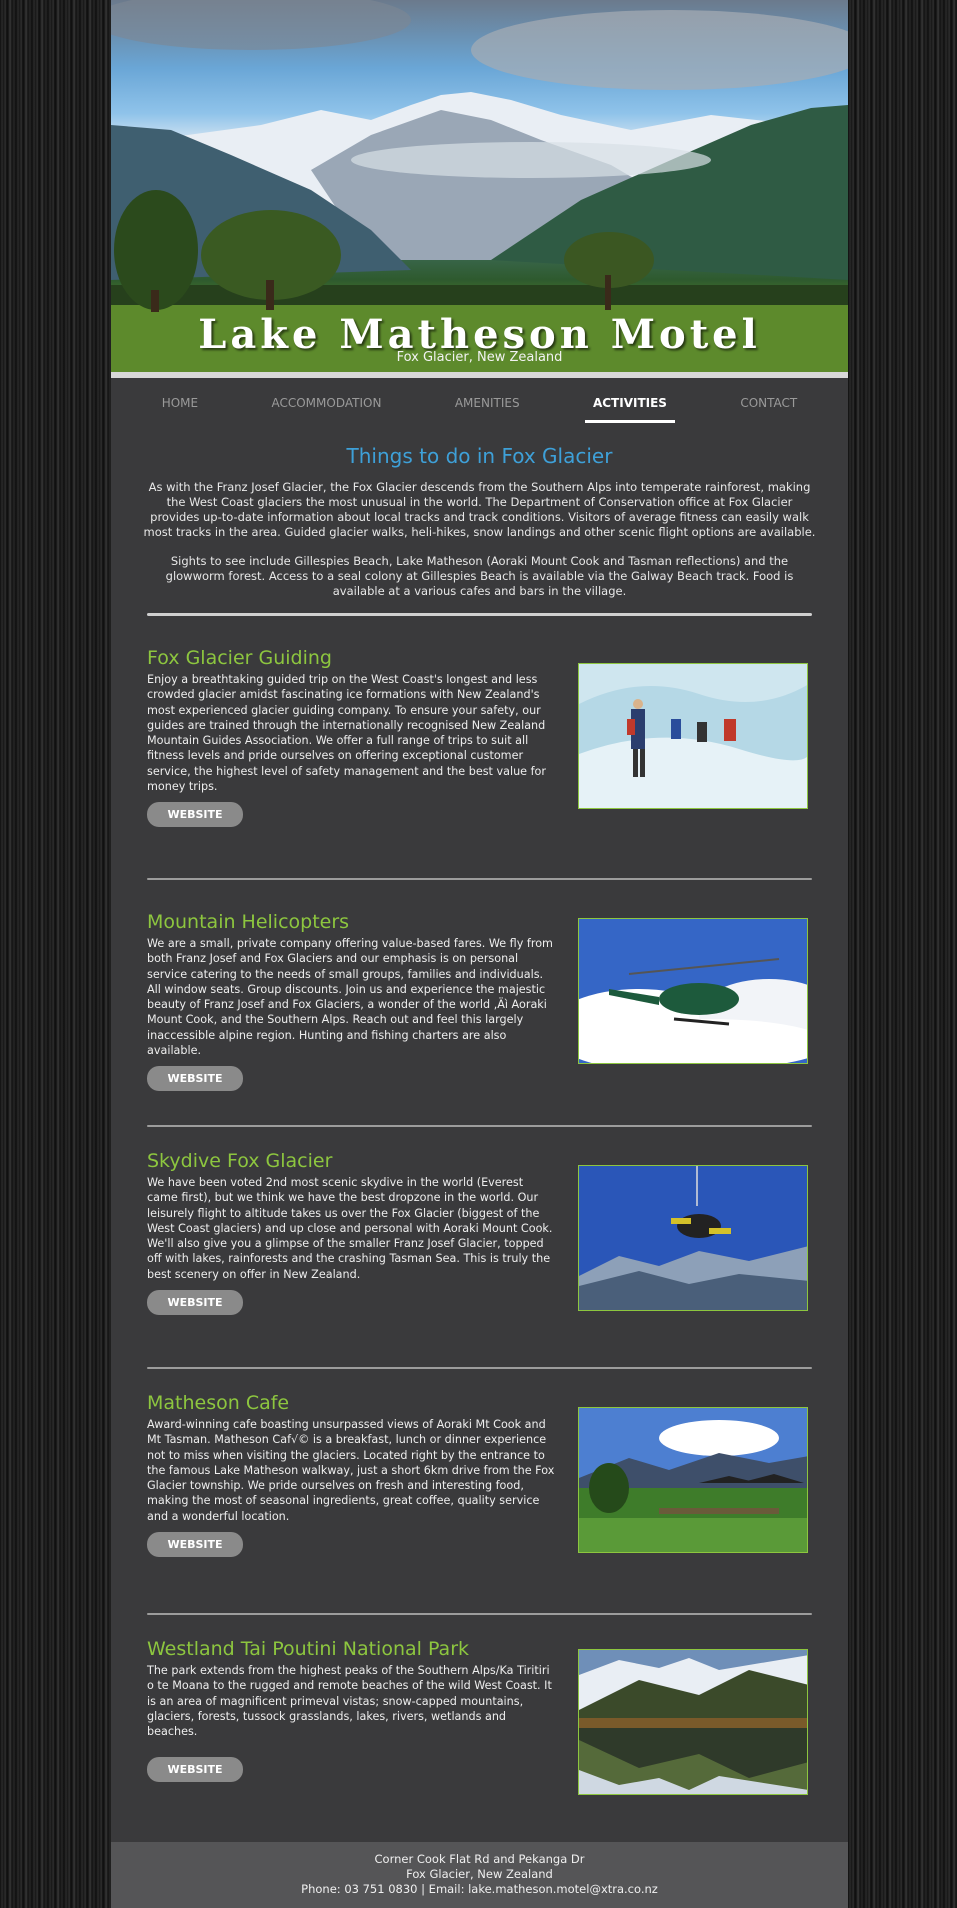 The height and width of the screenshot is (1908, 957). What do you see at coordinates (693, 1238) in the screenshot?
I see `skydive-photo` at bounding box center [693, 1238].